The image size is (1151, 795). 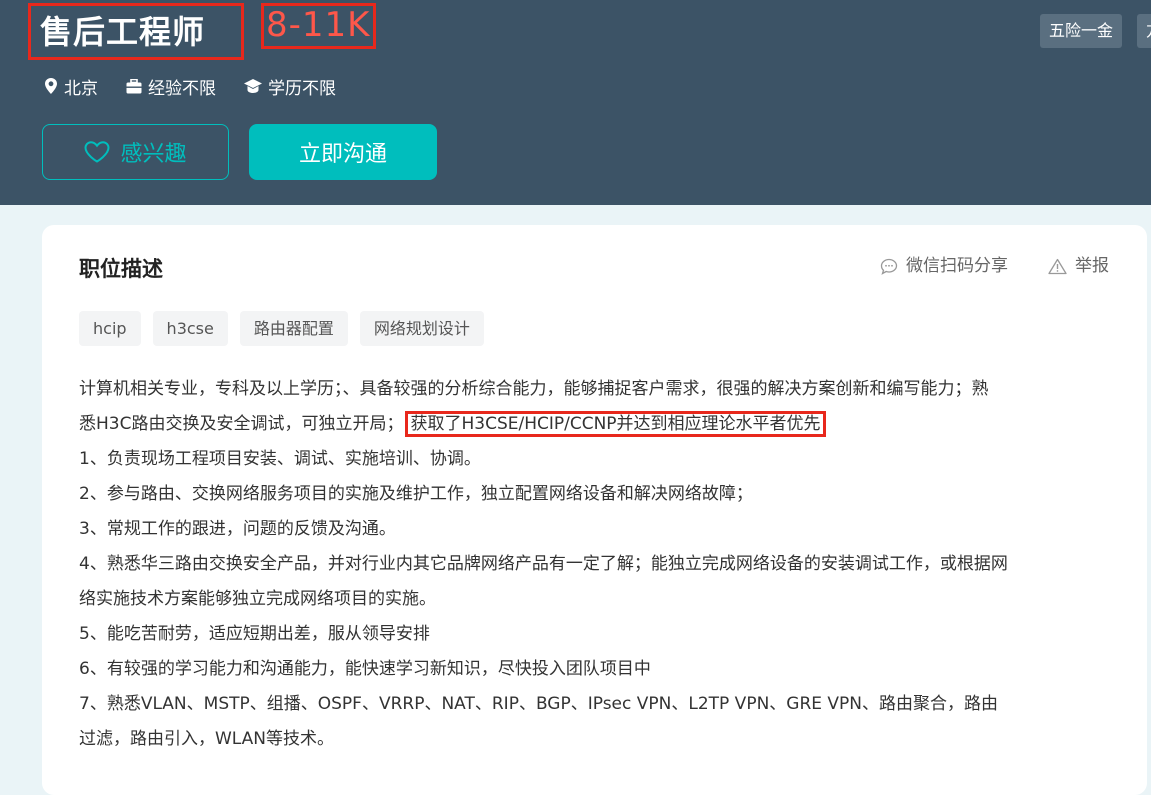 I want to click on interest-button-label: 感兴趣, so click(x=153, y=154).